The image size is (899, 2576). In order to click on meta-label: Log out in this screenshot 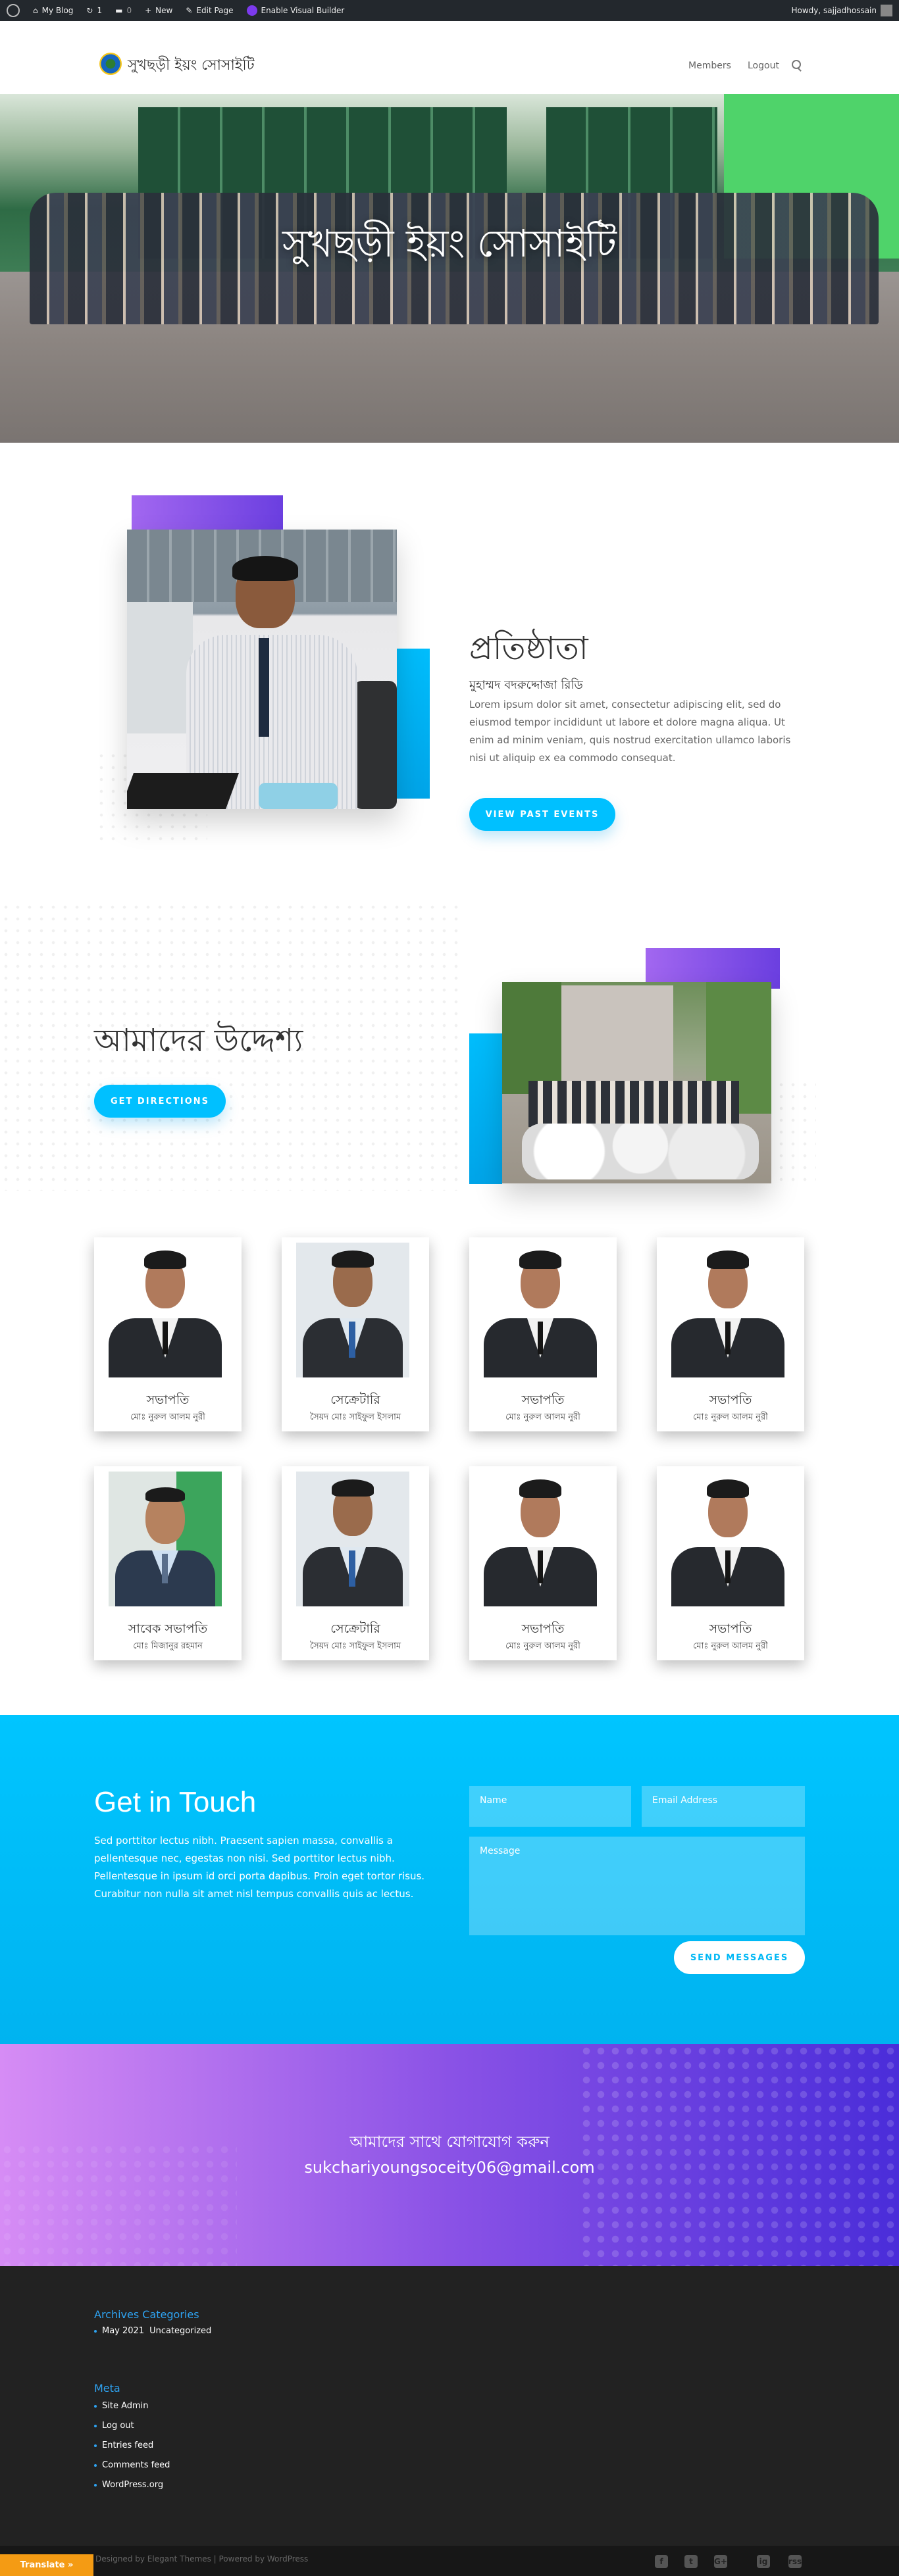, I will do `click(118, 2426)`.